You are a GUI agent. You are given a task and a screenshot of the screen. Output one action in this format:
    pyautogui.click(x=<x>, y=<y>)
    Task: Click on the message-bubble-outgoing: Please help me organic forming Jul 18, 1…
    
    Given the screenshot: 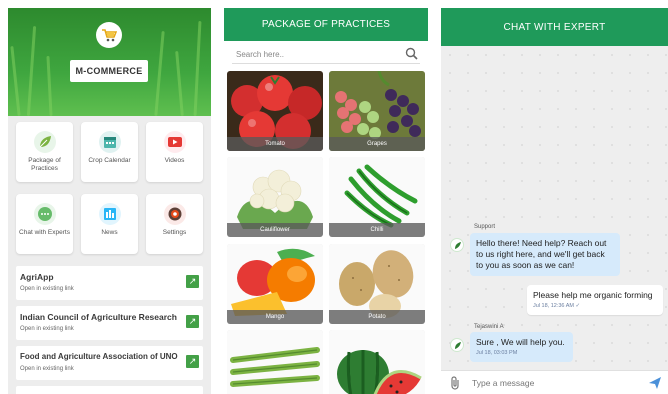 What is the action you would take?
    pyautogui.click(x=595, y=300)
    